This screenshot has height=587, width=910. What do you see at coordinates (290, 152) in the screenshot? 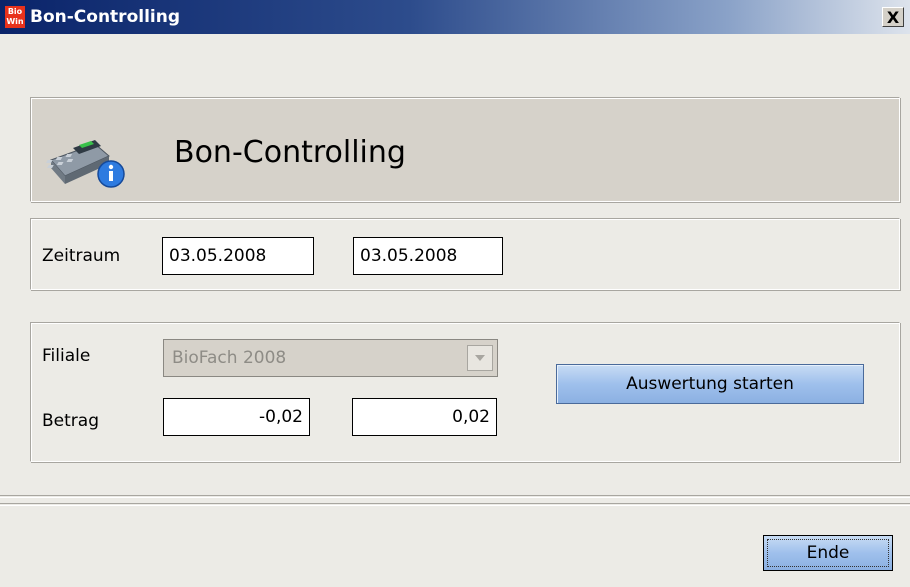
I see `page-title: Bon-Controlling` at bounding box center [290, 152].